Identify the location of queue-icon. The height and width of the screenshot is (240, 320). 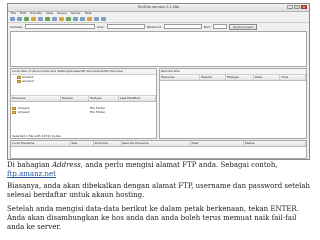
(54, 19).